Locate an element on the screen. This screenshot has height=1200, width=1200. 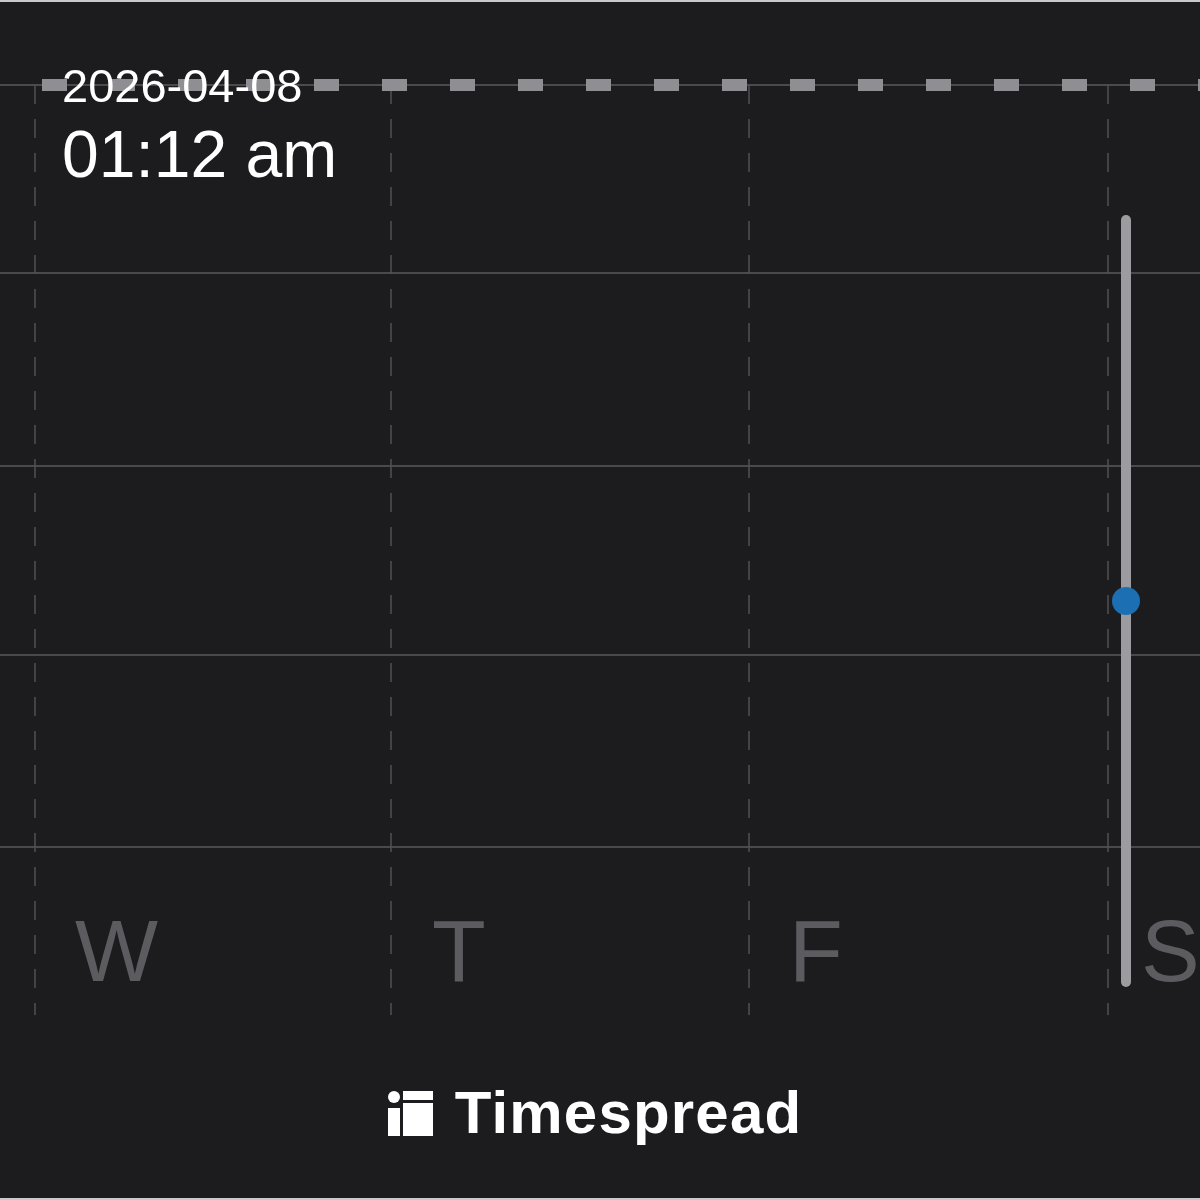
date-label: 2026-04-08 is located at coordinates (182, 85).